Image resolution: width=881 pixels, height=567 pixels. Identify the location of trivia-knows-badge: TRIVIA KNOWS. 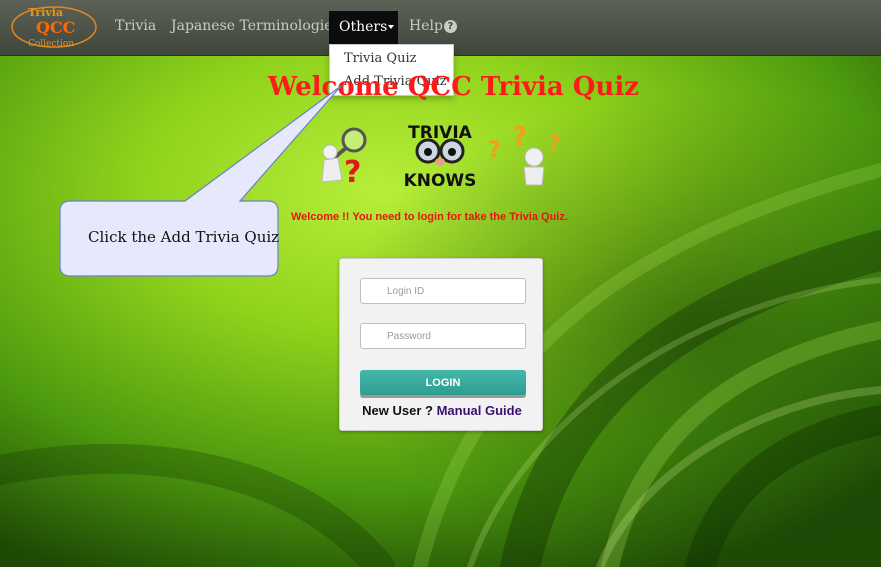
(440, 157).